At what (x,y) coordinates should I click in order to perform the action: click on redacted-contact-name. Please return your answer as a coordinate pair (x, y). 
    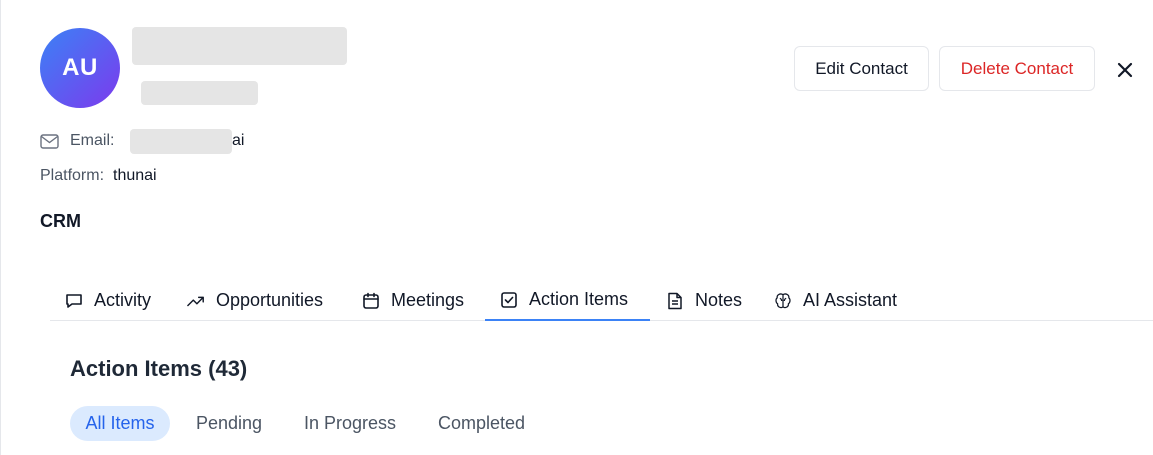
    Looking at the image, I should click on (239, 46).